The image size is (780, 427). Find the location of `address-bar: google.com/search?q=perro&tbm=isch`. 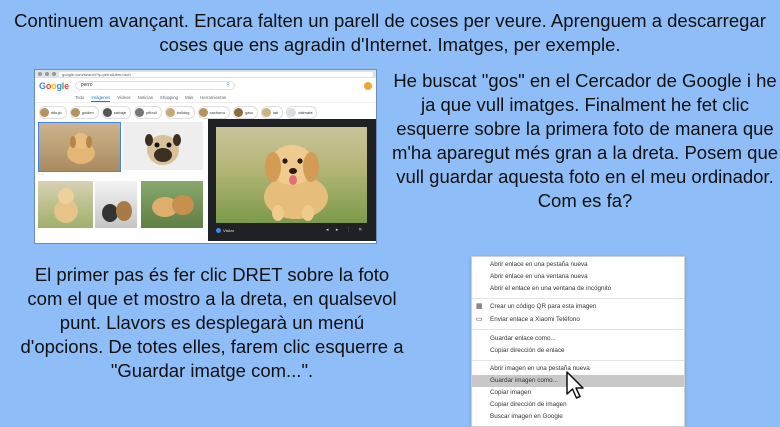

address-bar: google.com/search?q=perro&tbm=isch is located at coordinates (216, 74).